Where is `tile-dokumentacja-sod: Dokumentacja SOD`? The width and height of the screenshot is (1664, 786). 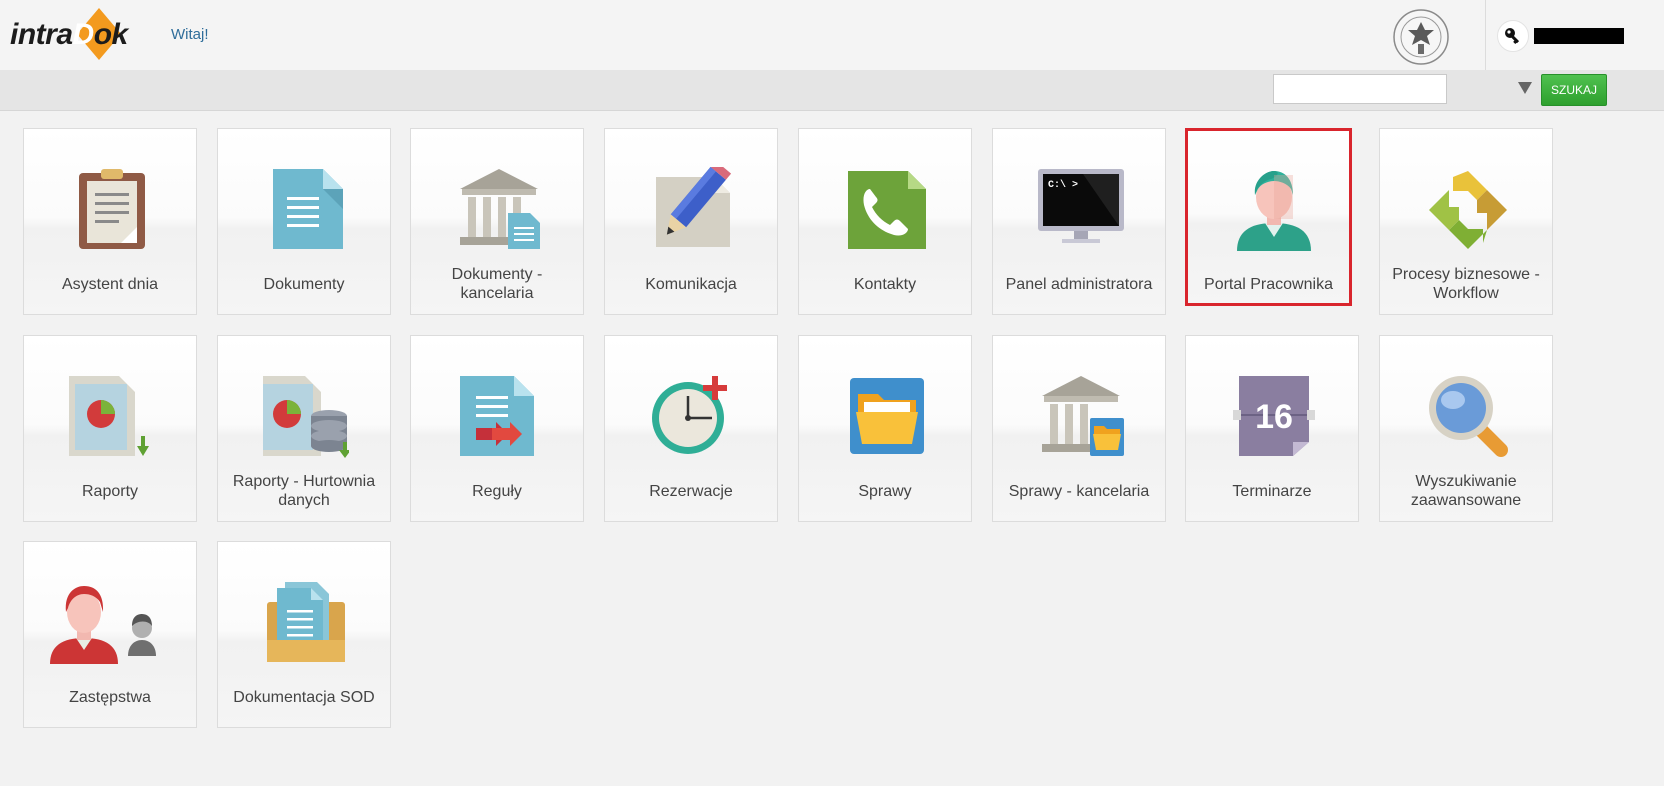
tile-dokumentacja-sod: Dokumentacja SOD is located at coordinates (304, 634).